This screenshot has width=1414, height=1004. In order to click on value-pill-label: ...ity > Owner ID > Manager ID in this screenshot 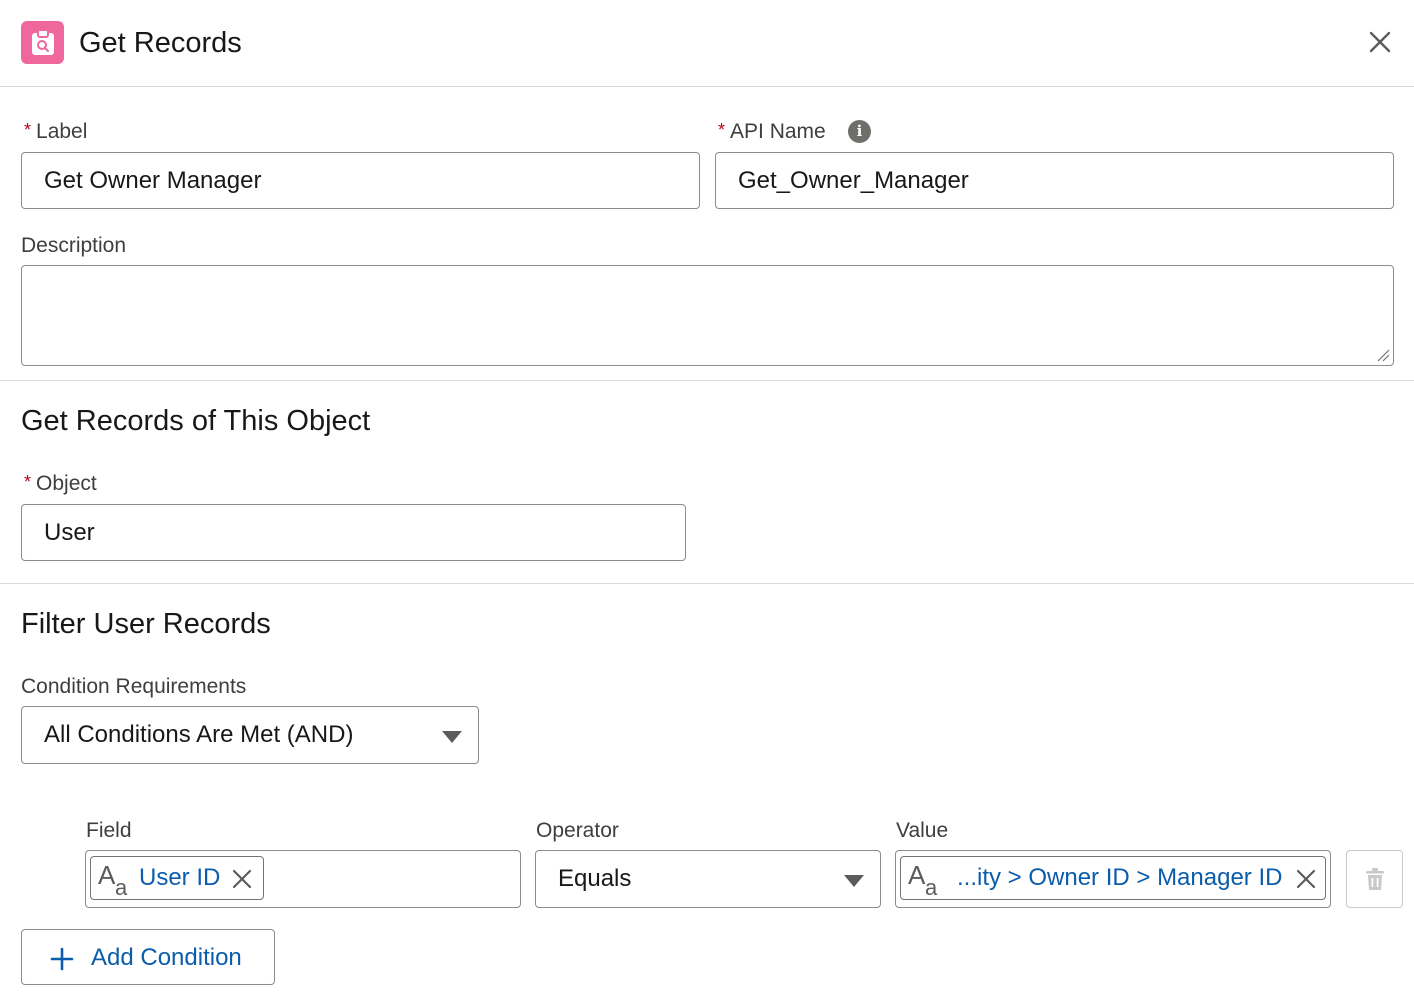, I will do `click(1120, 877)`.